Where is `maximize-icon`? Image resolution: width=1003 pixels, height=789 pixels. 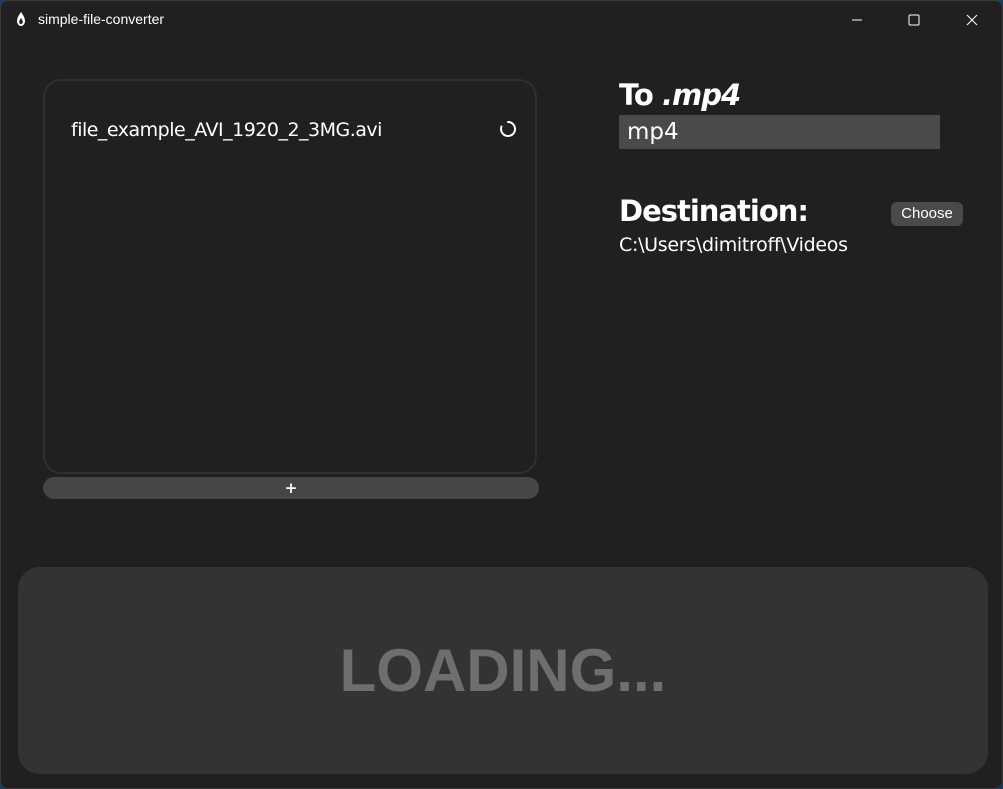 maximize-icon is located at coordinates (914, 20).